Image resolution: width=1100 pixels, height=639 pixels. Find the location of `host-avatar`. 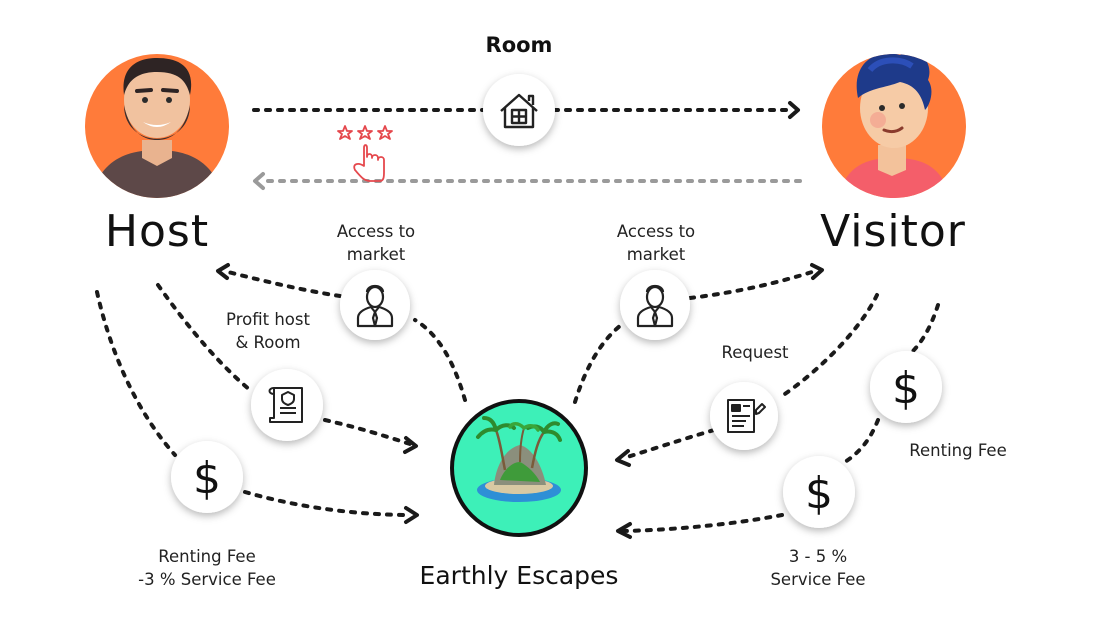

host-avatar is located at coordinates (157, 126).